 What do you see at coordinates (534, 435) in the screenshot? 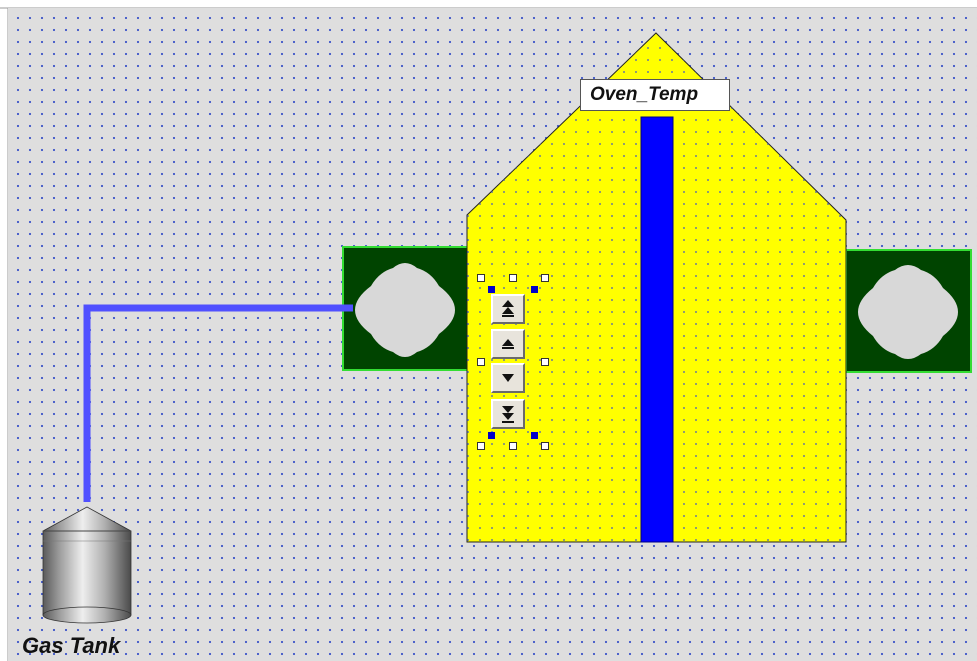
I see `inner-handle-bottom-right` at bounding box center [534, 435].